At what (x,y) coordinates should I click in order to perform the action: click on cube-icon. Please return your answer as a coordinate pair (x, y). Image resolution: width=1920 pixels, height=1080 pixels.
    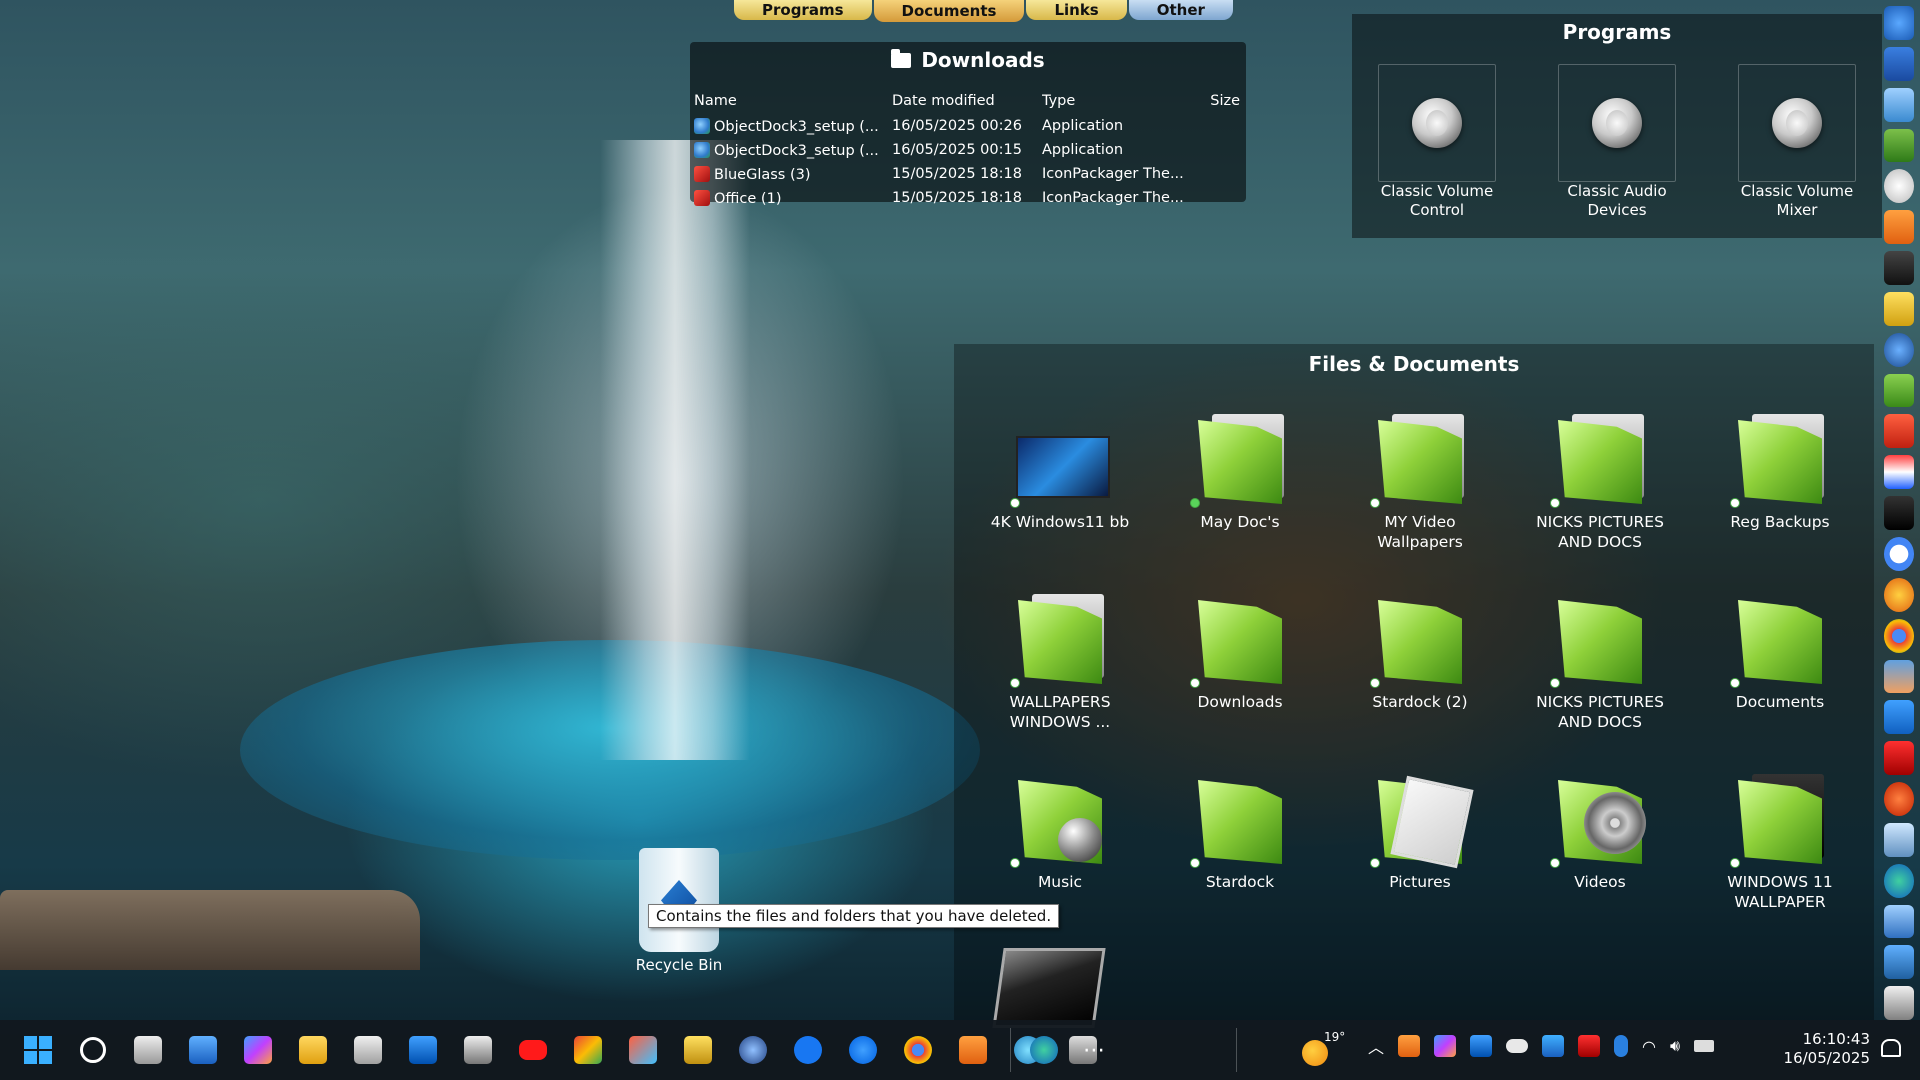
    Looking at the image, I should click on (1899, 472).